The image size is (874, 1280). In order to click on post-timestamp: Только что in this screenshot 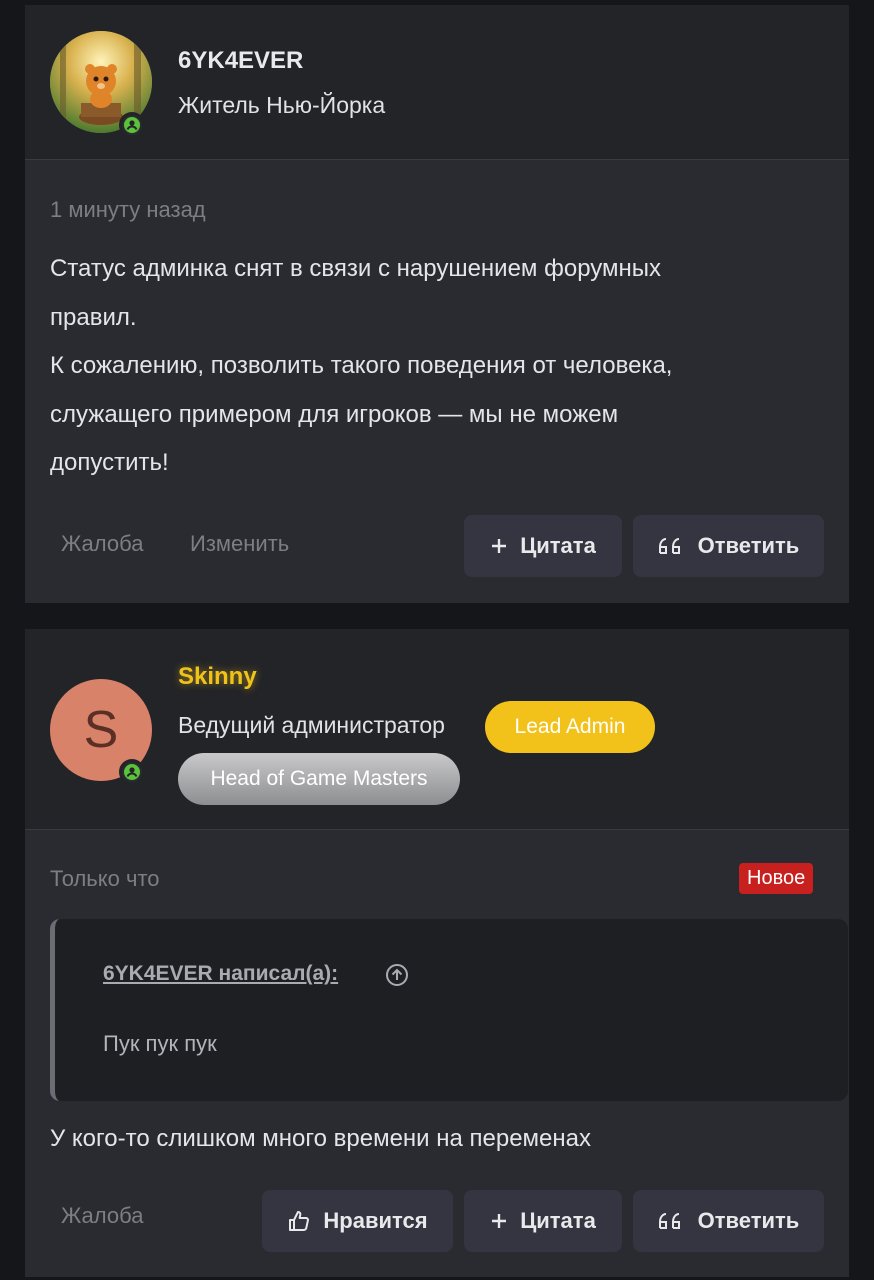, I will do `click(105, 879)`.